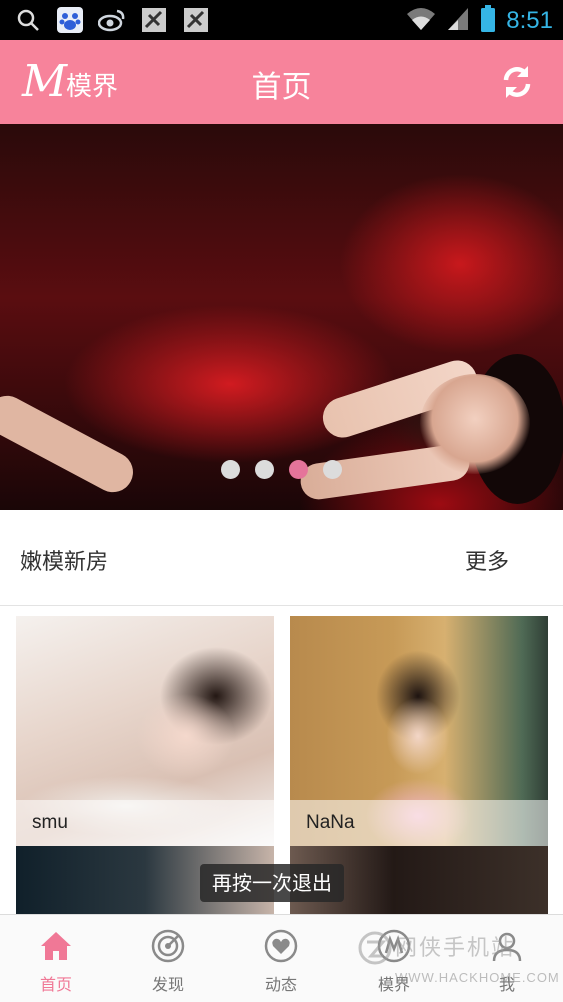 Image resolution: width=563 pixels, height=1002 pixels. What do you see at coordinates (281, 469) in the screenshot?
I see `carousel-indicator` at bounding box center [281, 469].